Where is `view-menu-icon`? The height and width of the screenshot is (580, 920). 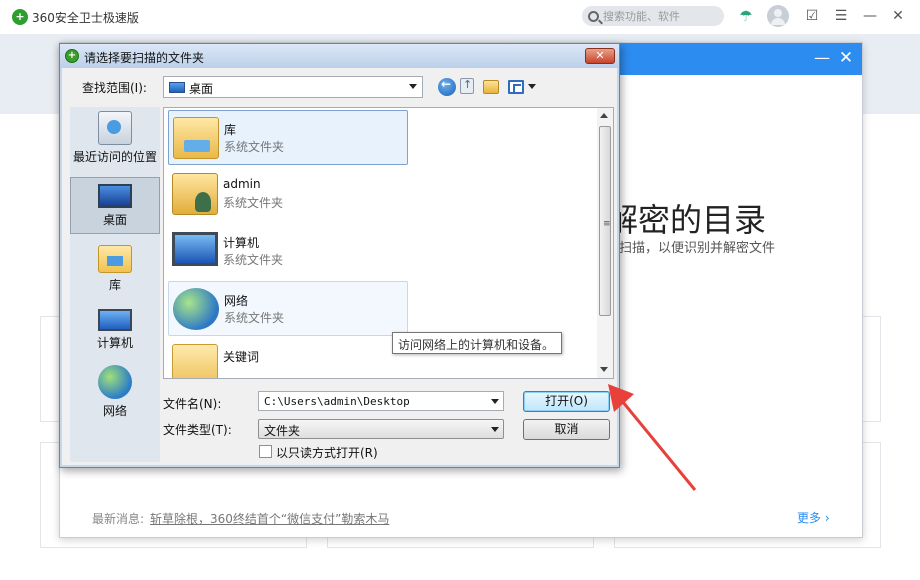
view-menu-icon is located at coordinates (516, 87).